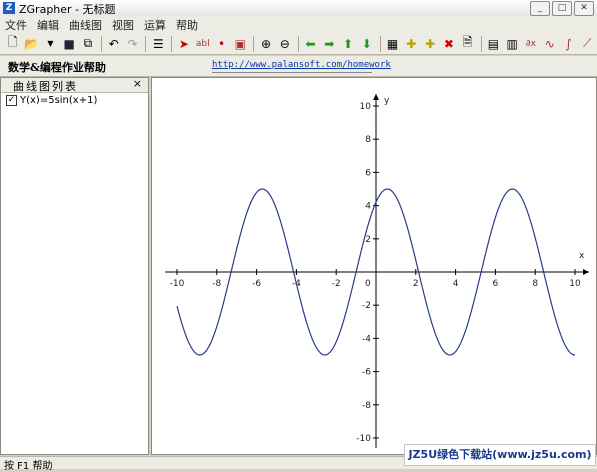 The width and height of the screenshot is (597, 472). I want to click on pan-down-icon: ⬇, so click(367, 44).